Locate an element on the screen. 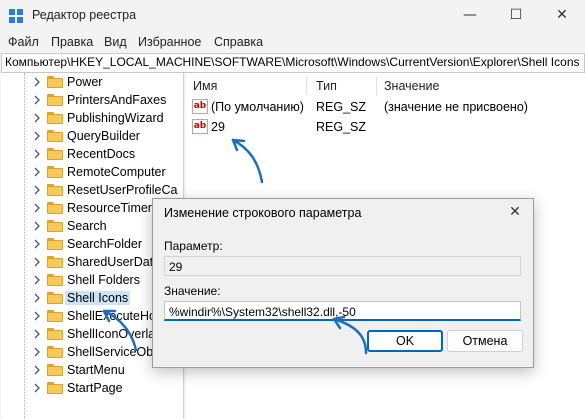  tree-item: StartPage is located at coordinates (92, 388).